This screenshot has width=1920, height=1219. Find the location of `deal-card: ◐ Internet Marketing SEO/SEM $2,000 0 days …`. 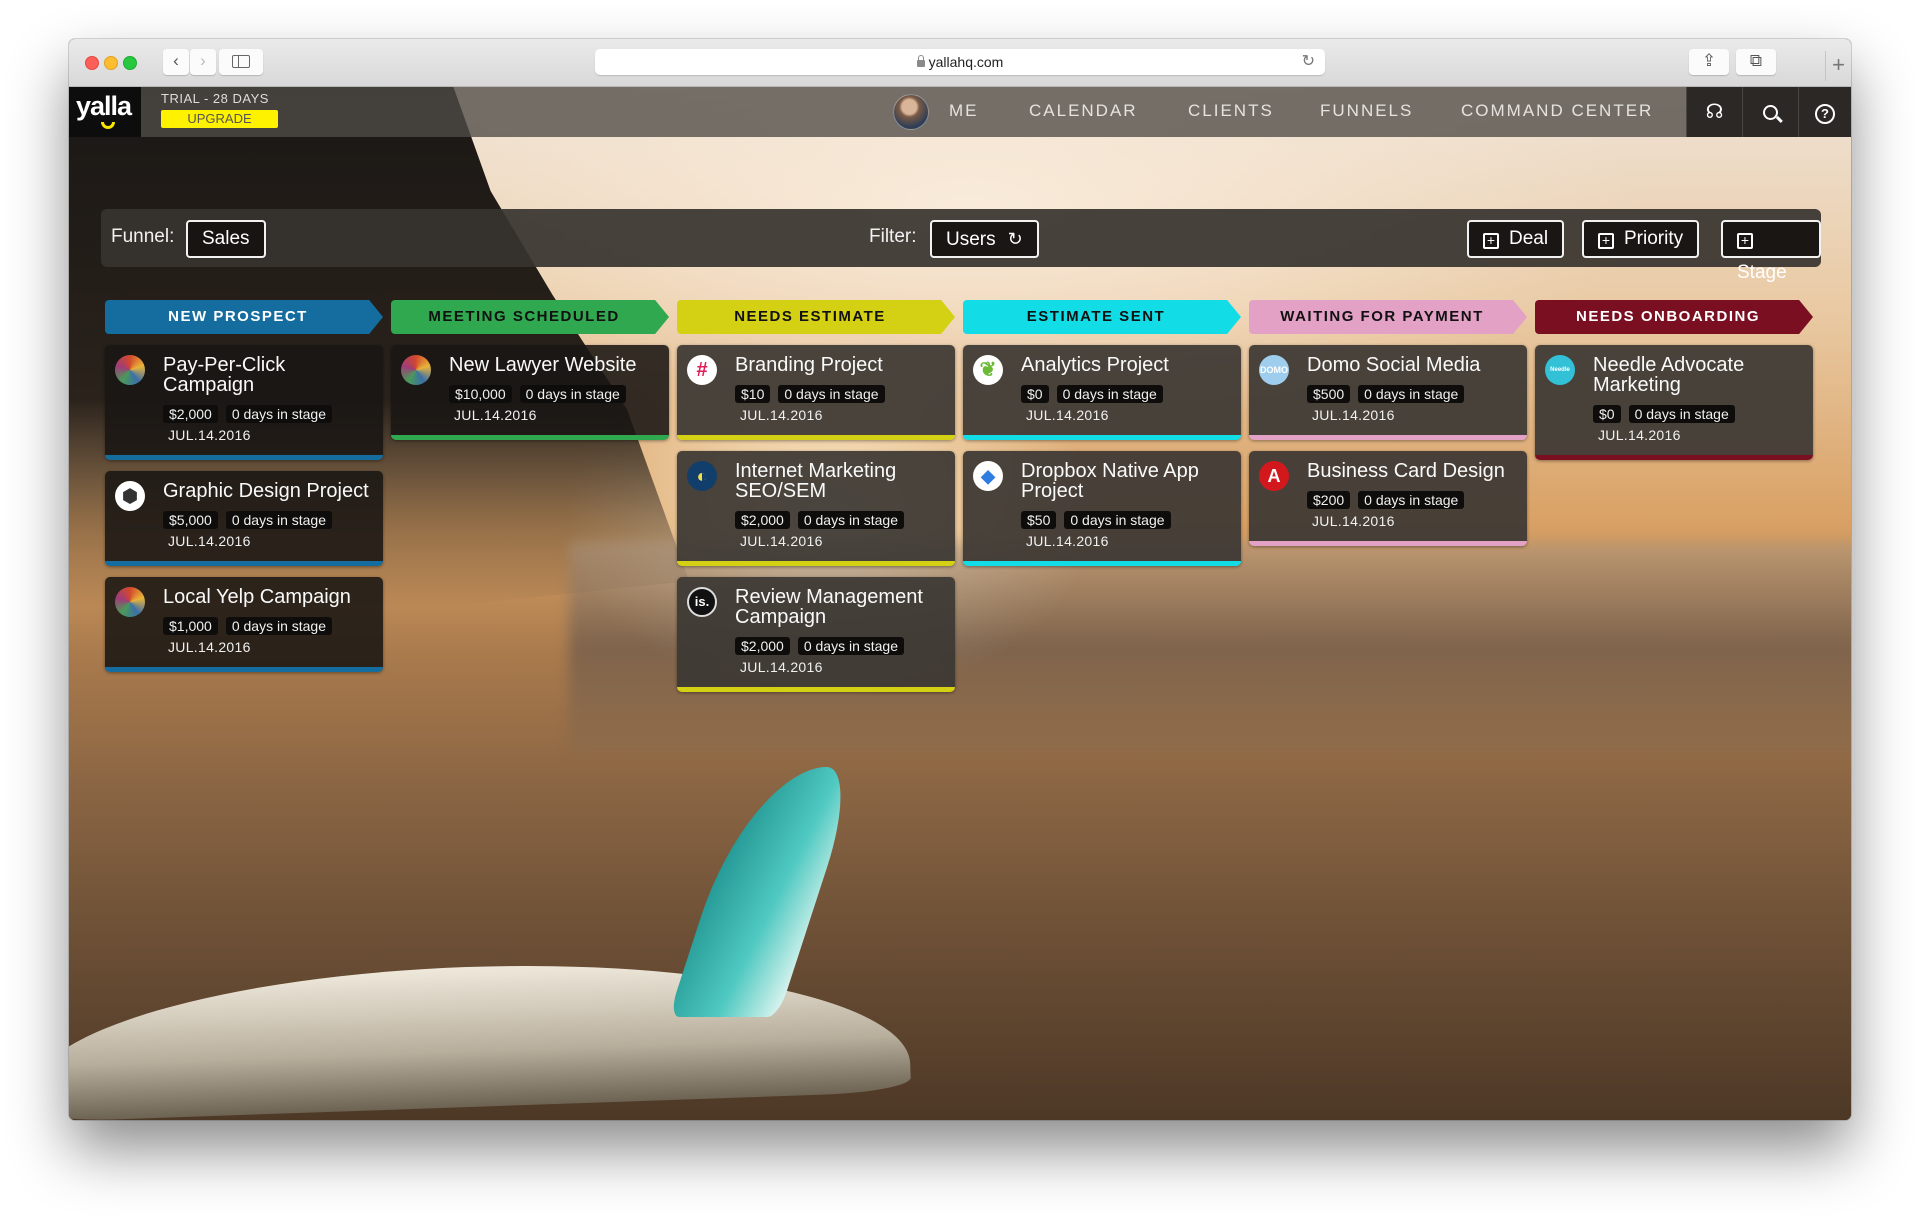

deal-card: ◐ Internet Marketing SEO/SEM $2,000 0 days … is located at coordinates (816, 508).